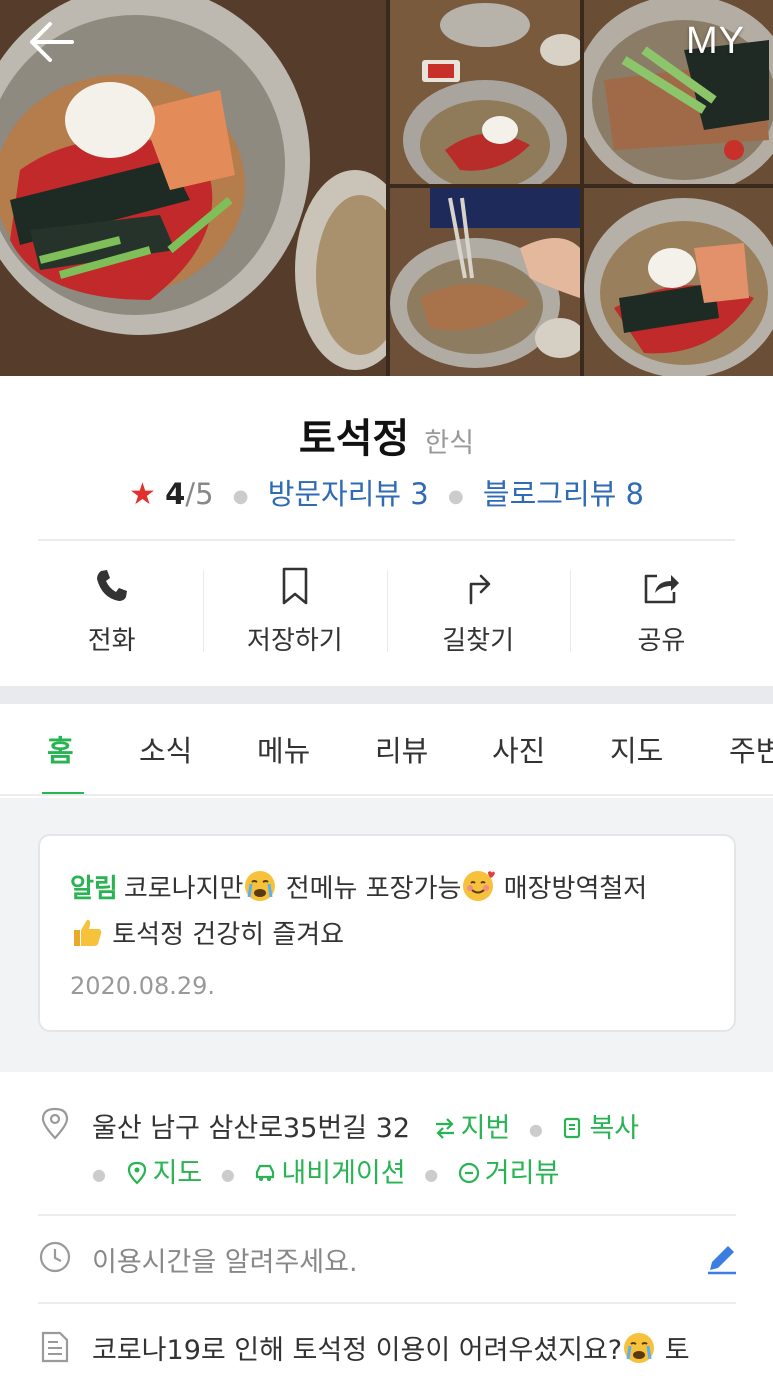 This screenshot has height=1385, width=773. What do you see at coordinates (387, 912) in the screenshot?
I see `notice-text: 알림 코로나지만 전메뉴 포장가능 매장방역철저 토석정 건강히 즐겨요` at bounding box center [387, 912].